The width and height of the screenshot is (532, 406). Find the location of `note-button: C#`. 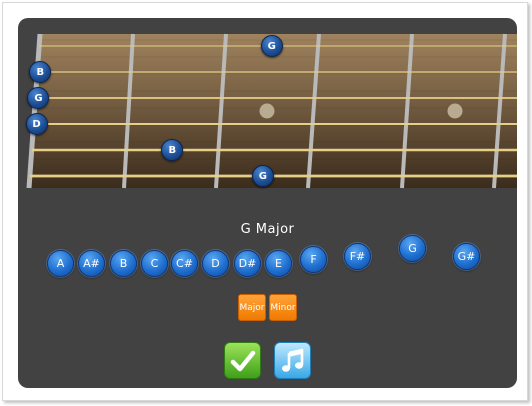

note-button: C# is located at coordinates (184, 263).